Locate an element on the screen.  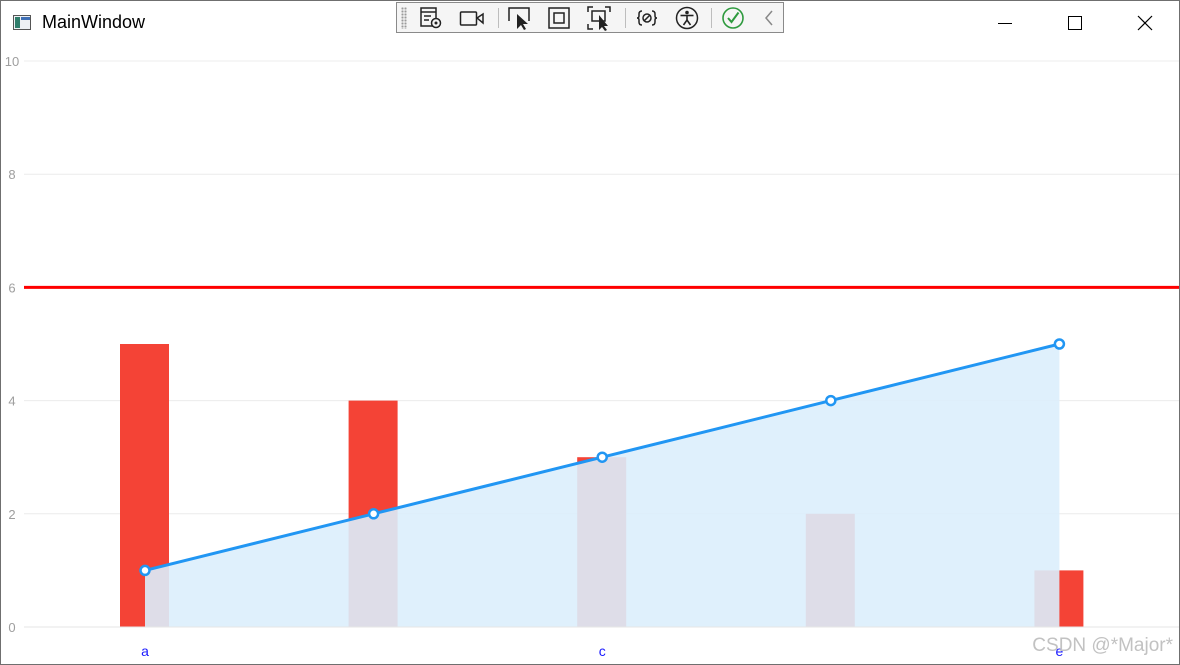
select-element-button is located at coordinates (431, 18).